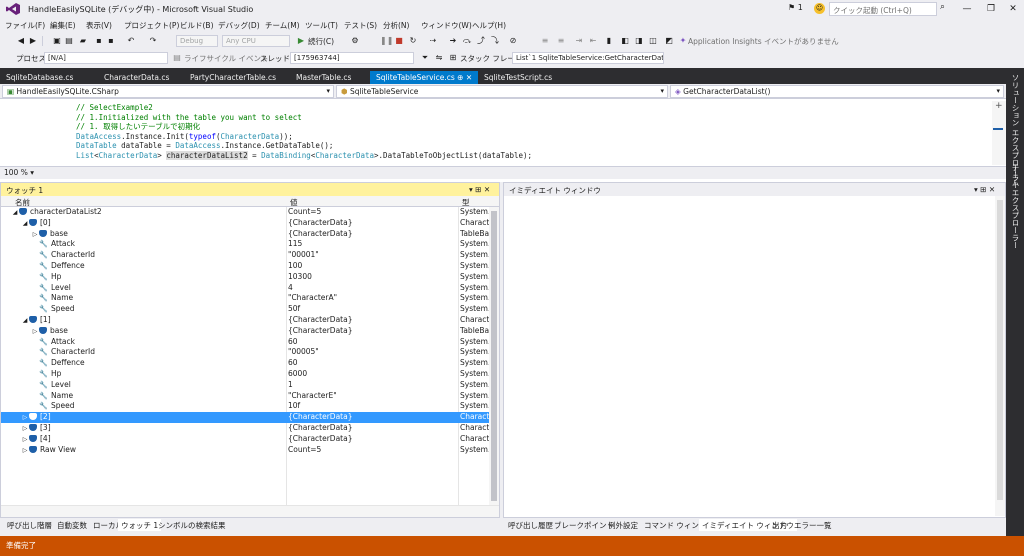 This screenshot has height=556, width=1024. Describe the element at coordinates (245, 374) in the screenshot. I see `watch-row: 🔧Hp6000System.I` at that location.